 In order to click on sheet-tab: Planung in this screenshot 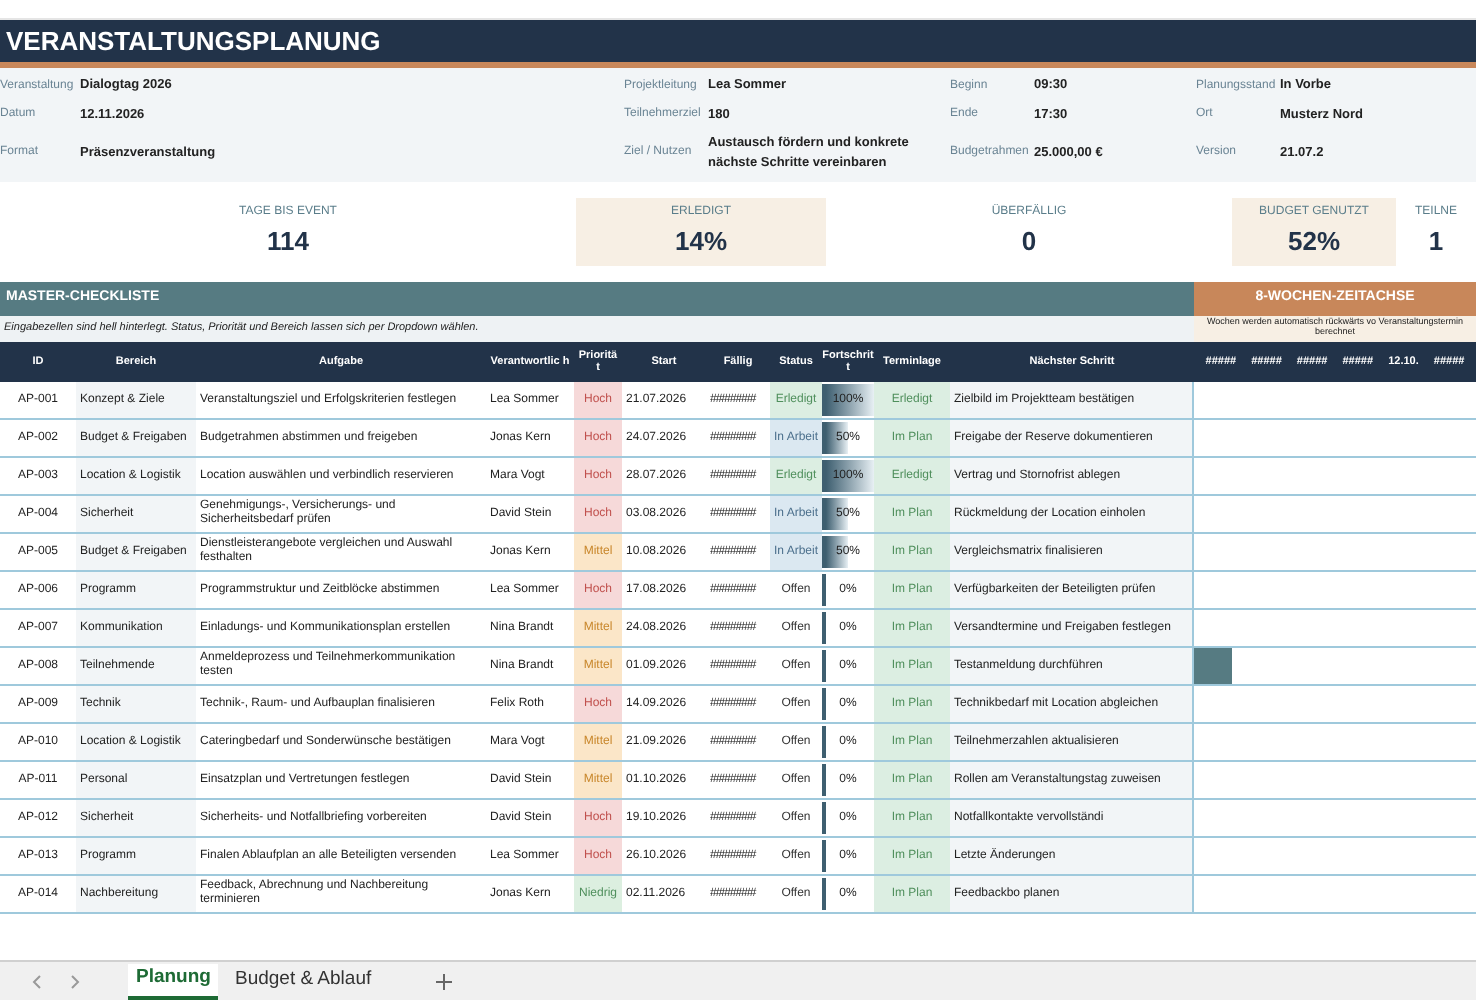, I will do `click(173, 981)`.